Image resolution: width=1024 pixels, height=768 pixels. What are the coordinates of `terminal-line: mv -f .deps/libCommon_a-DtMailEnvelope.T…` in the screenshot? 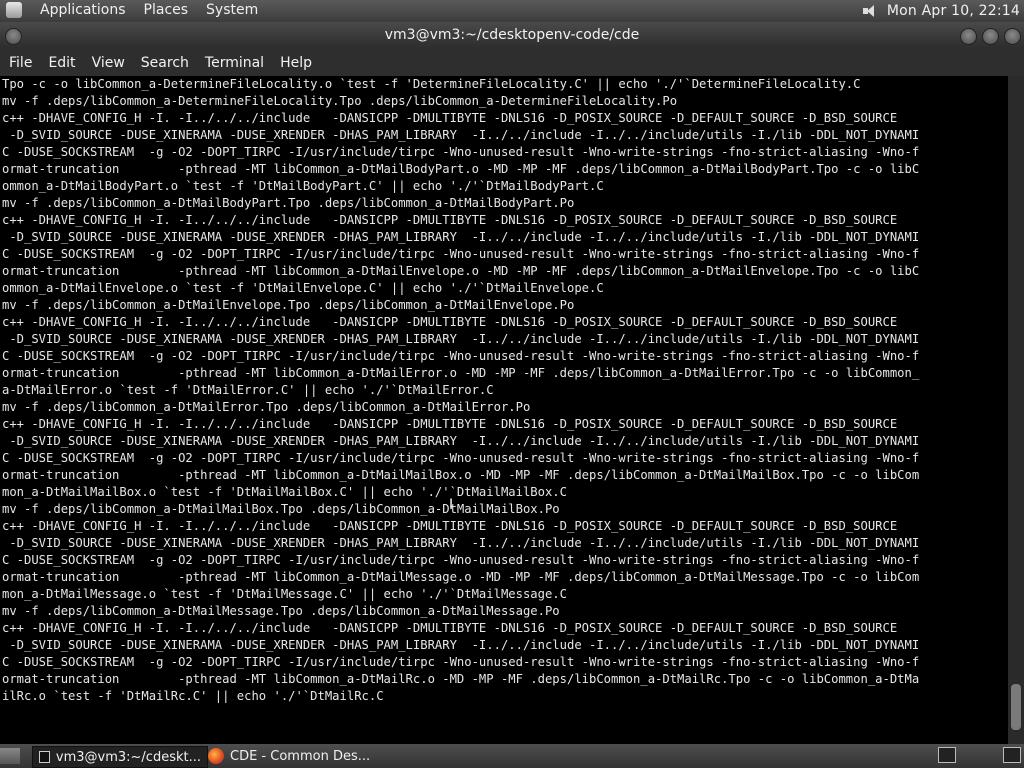 It's located at (288, 305).